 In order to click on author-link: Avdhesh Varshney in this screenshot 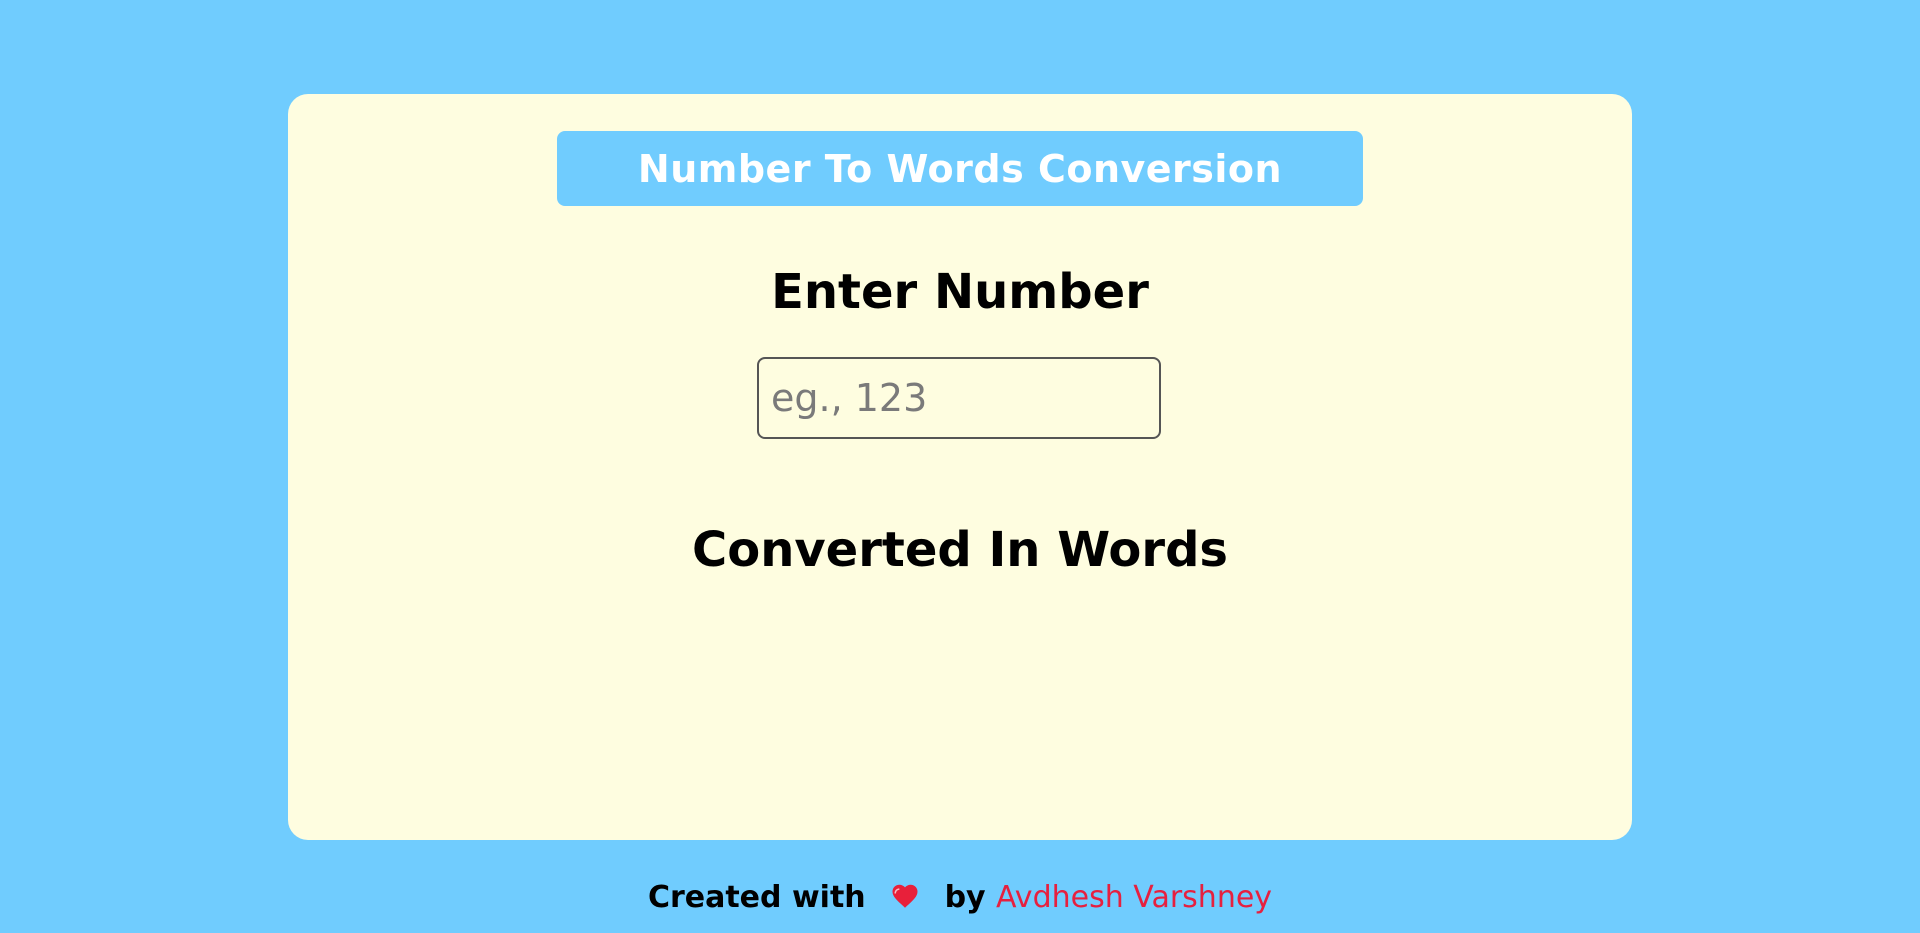, I will do `click(1134, 897)`.